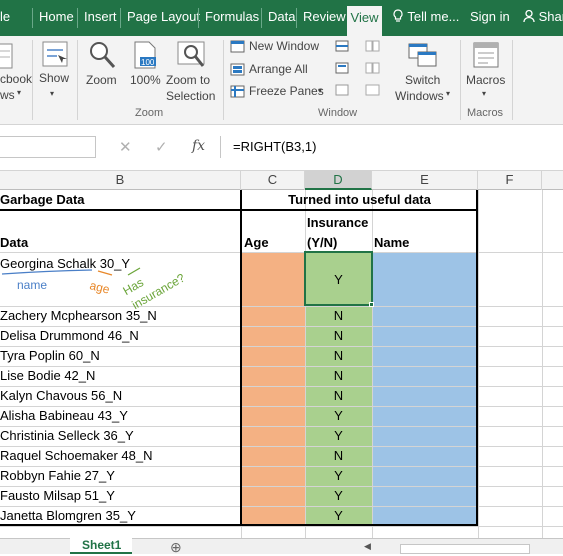  Describe the element at coordinates (486, 55) in the screenshot. I see `macros-icon` at that location.